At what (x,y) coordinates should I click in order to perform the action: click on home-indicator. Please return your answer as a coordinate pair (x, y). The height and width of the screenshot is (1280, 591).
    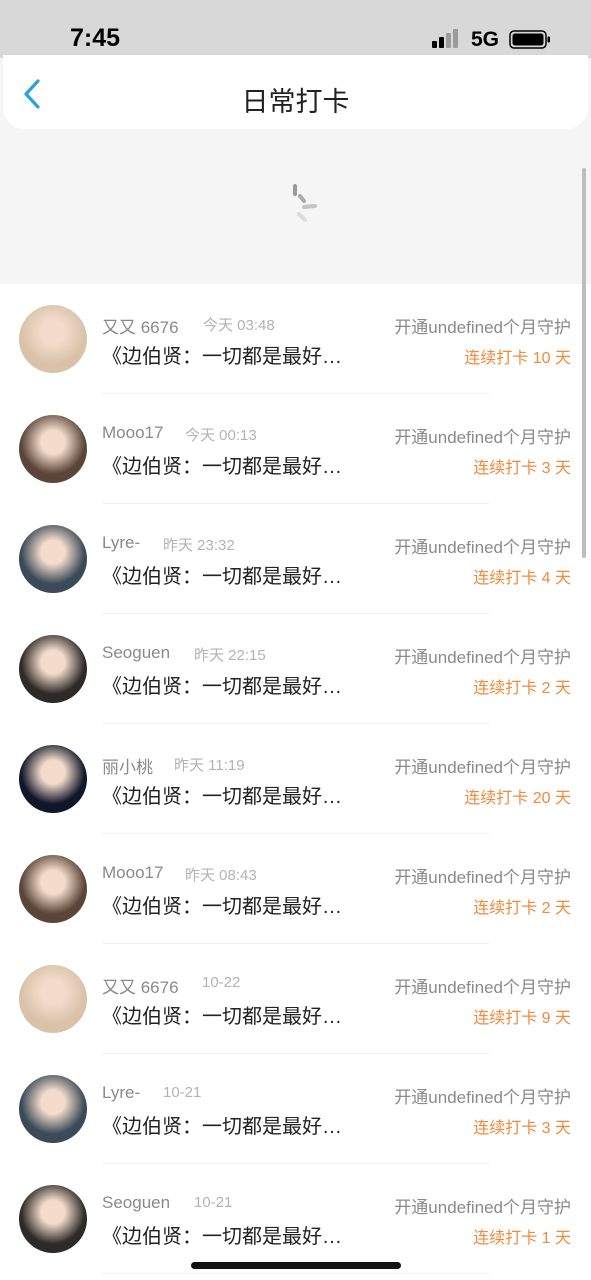
    Looking at the image, I should click on (296, 1265).